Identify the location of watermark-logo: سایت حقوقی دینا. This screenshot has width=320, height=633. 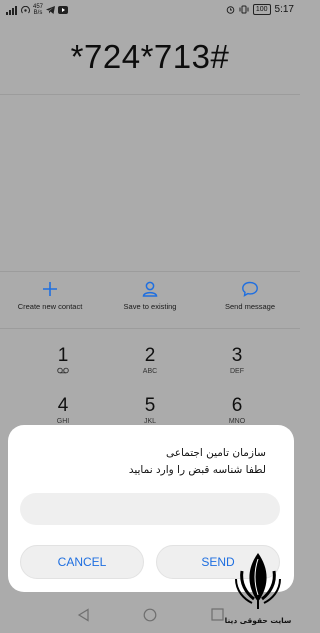
(258, 588).